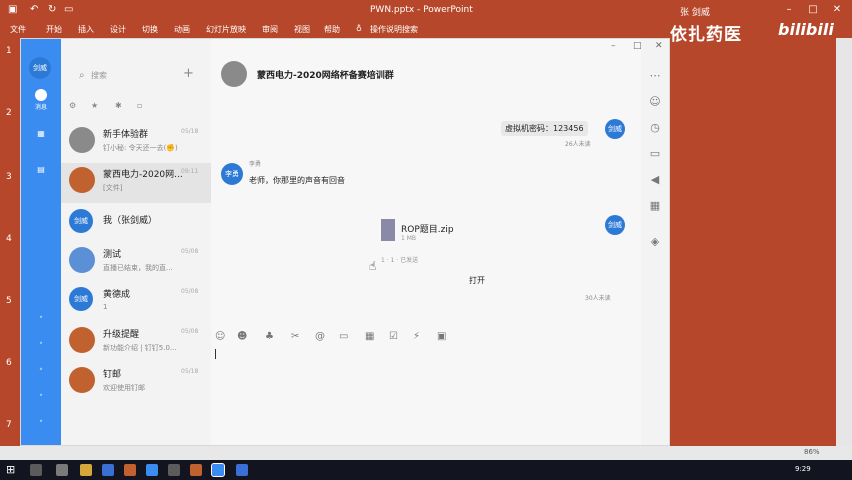  Describe the element at coordinates (188, 73) in the screenshot. I see `add-button: +` at that location.